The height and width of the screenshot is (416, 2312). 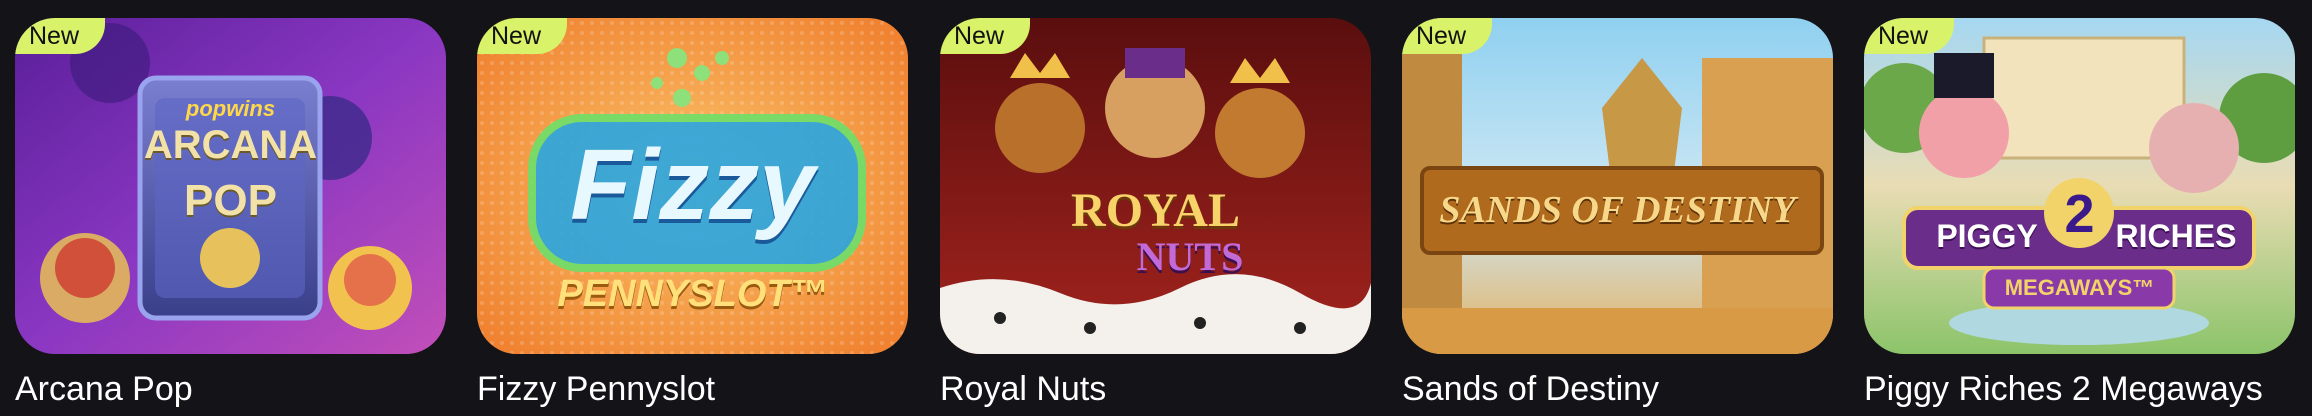 I want to click on game-title: Arcana Pop, so click(x=230, y=389).